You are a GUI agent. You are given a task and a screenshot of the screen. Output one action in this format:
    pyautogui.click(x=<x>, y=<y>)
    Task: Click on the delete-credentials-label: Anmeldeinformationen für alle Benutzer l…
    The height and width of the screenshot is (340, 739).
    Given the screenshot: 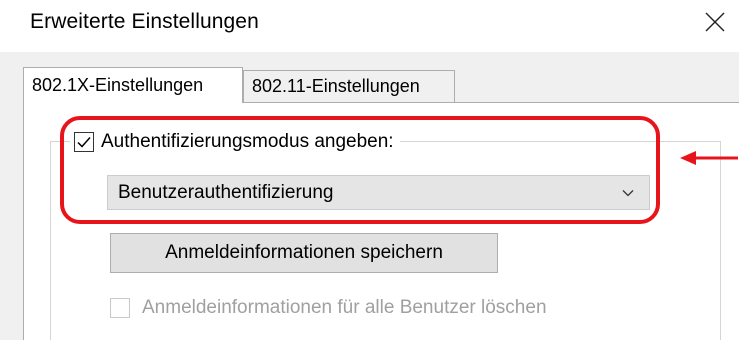 What is the action you would take?
    pyautogui.click(x=344, y=307)
    